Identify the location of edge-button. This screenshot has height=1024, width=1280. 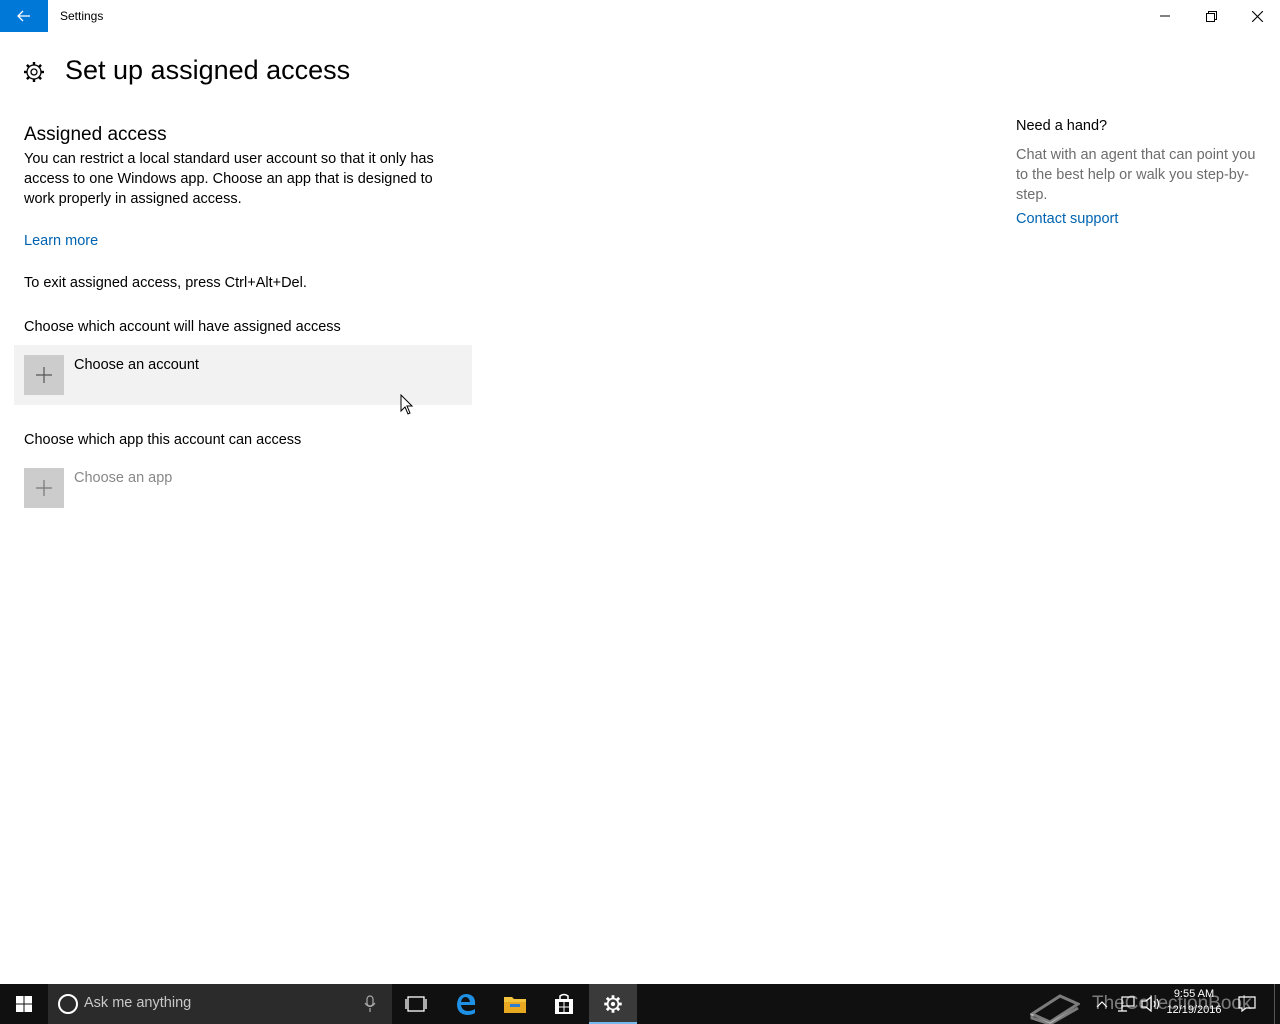
(466, 1004).